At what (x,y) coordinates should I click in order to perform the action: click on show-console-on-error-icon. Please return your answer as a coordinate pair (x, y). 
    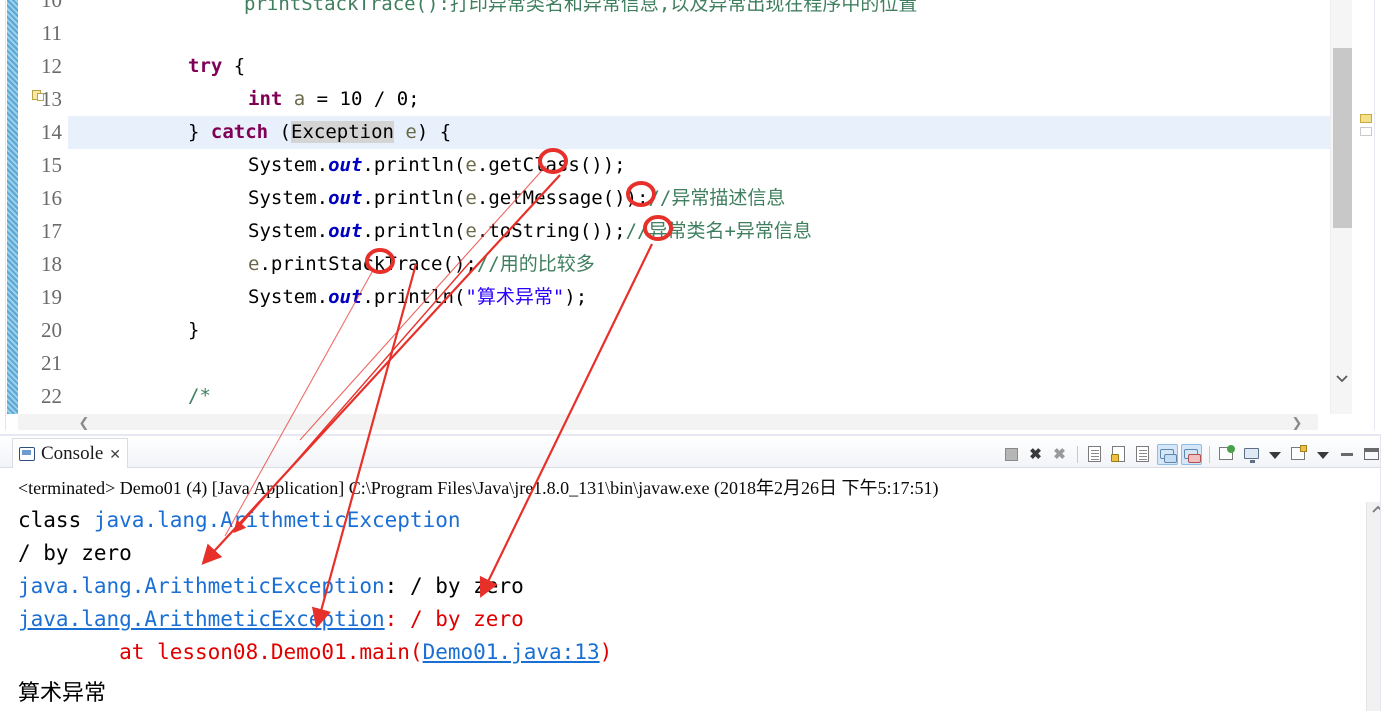
    Looking at the image, I should click on (1191, 454).